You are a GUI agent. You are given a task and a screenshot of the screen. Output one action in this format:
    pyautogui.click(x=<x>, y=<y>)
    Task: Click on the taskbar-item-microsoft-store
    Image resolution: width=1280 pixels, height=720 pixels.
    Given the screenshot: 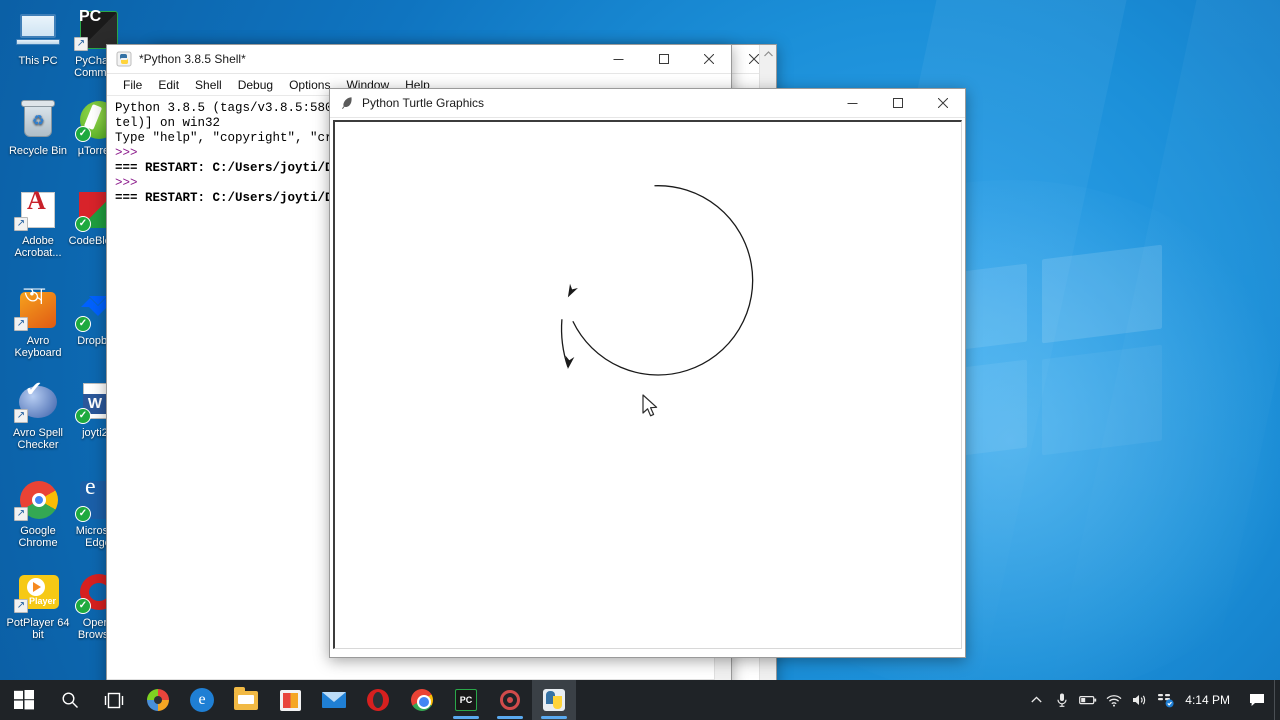 What is the action you would take?
    pyautogui.click(x=290, y=700)
    